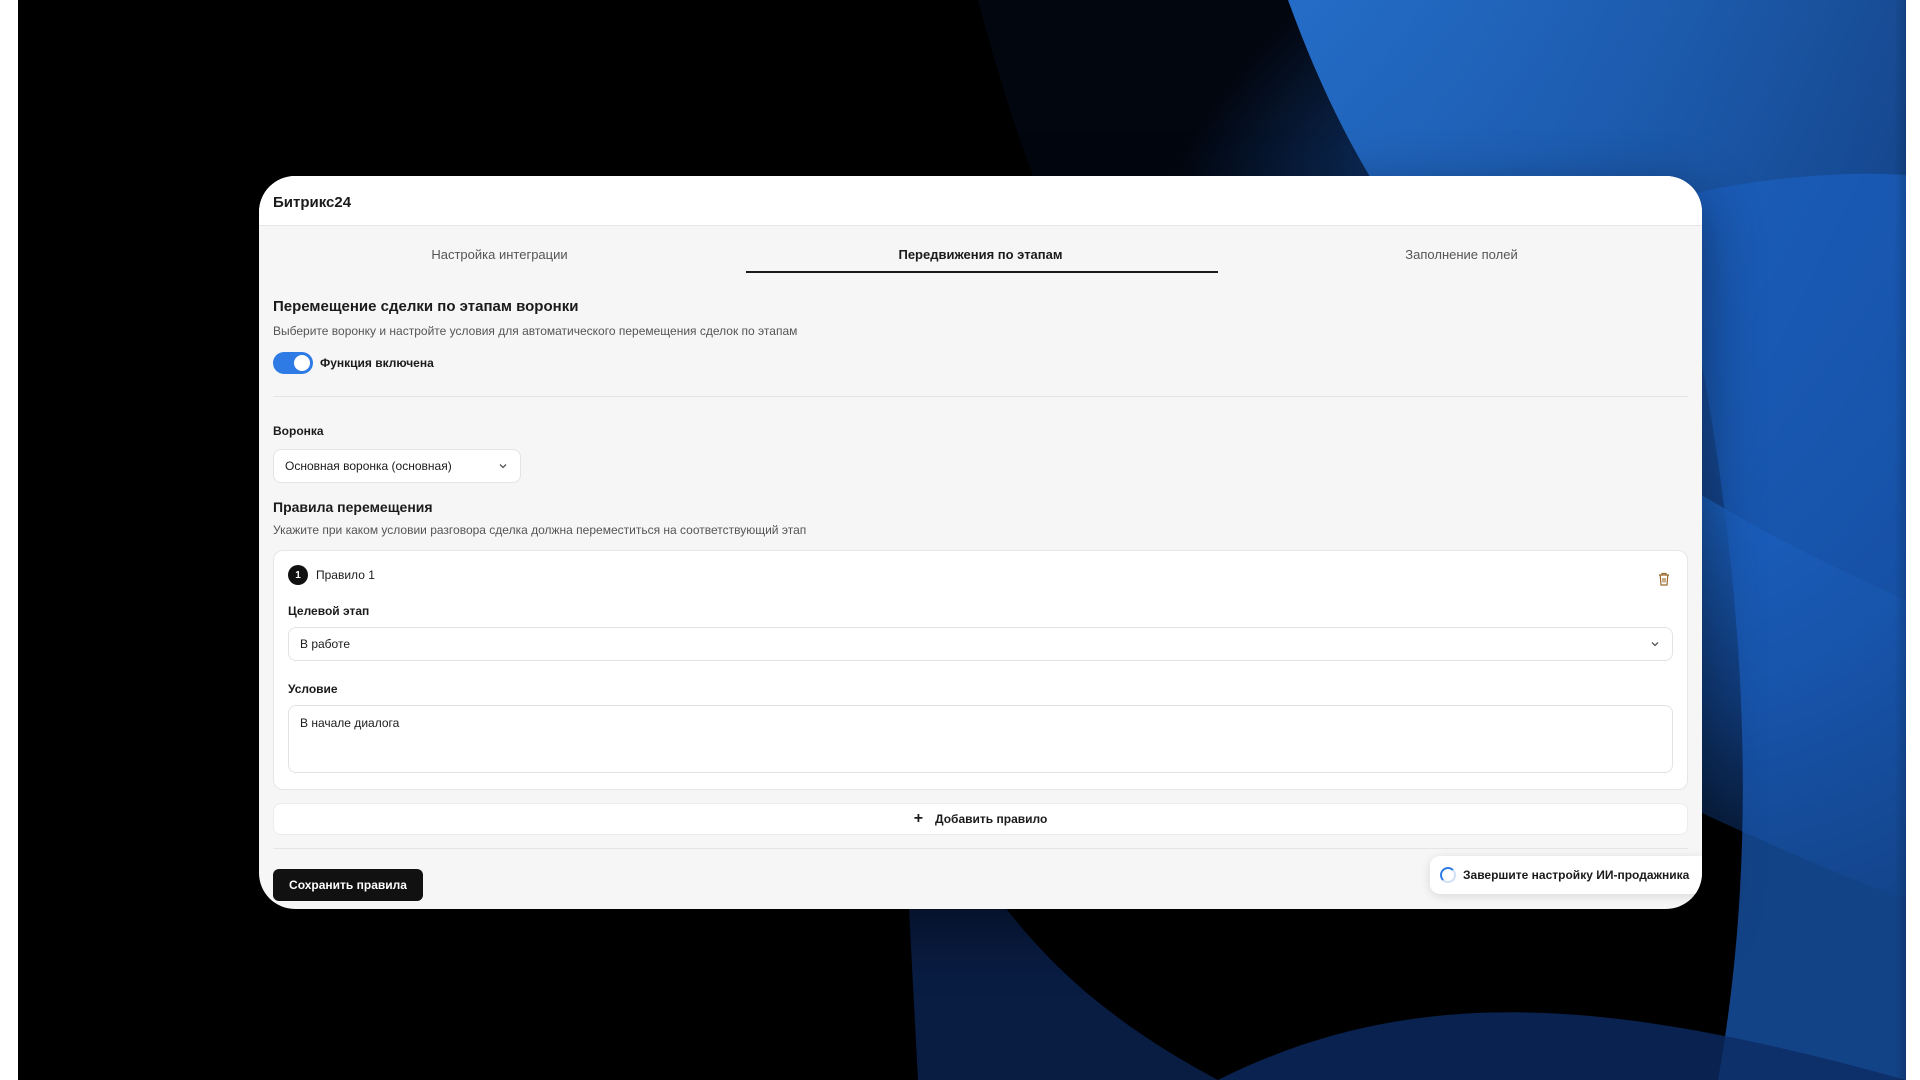 This screenshot has width=1920, height=1080. What do you see at coordinates (302, 363) in the screenshot?
I see `toggle-knob` at bounding box center [302, 363].